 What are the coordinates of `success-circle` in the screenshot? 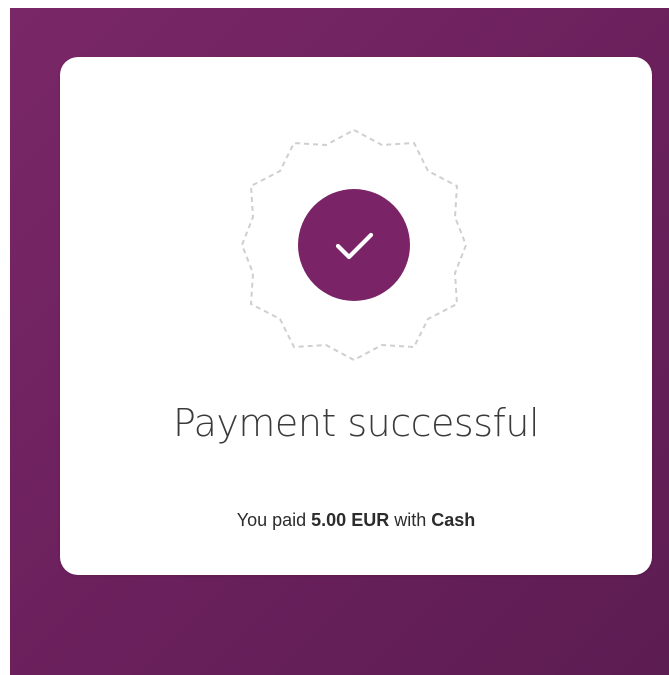 It's located at (354, 245).